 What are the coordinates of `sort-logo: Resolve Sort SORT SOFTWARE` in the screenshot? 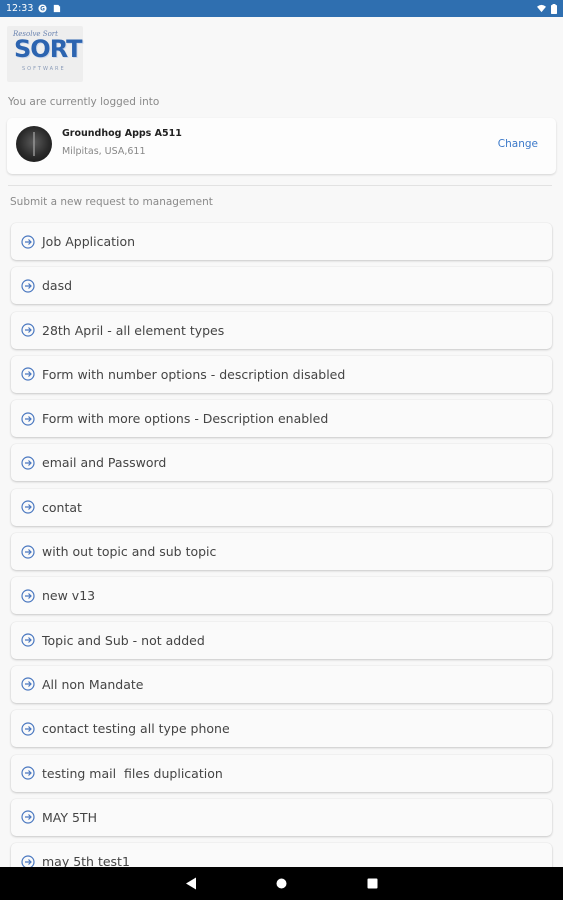 It's located at (45, 54).